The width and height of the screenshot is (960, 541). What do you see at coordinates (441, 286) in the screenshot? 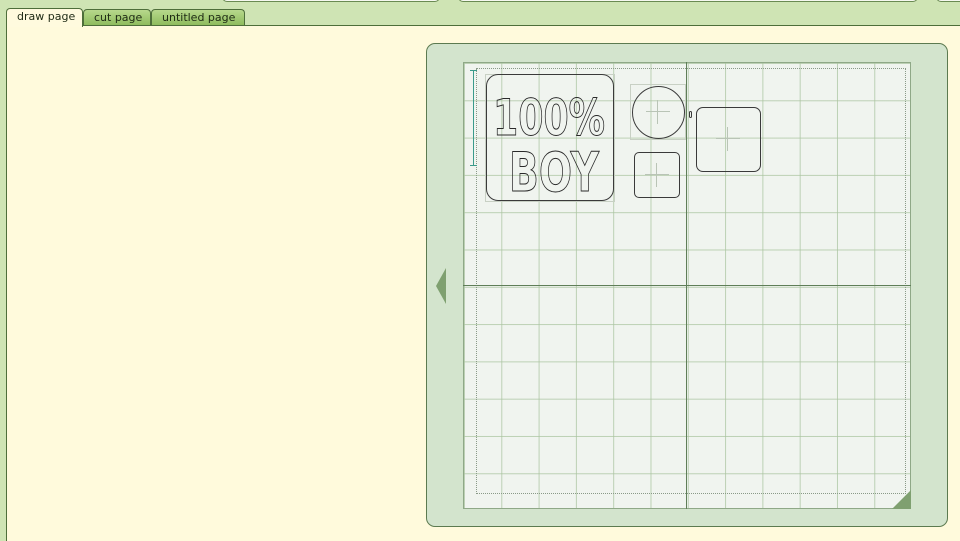
I see `left-arrow-icon` at bounding box center [441, 286].